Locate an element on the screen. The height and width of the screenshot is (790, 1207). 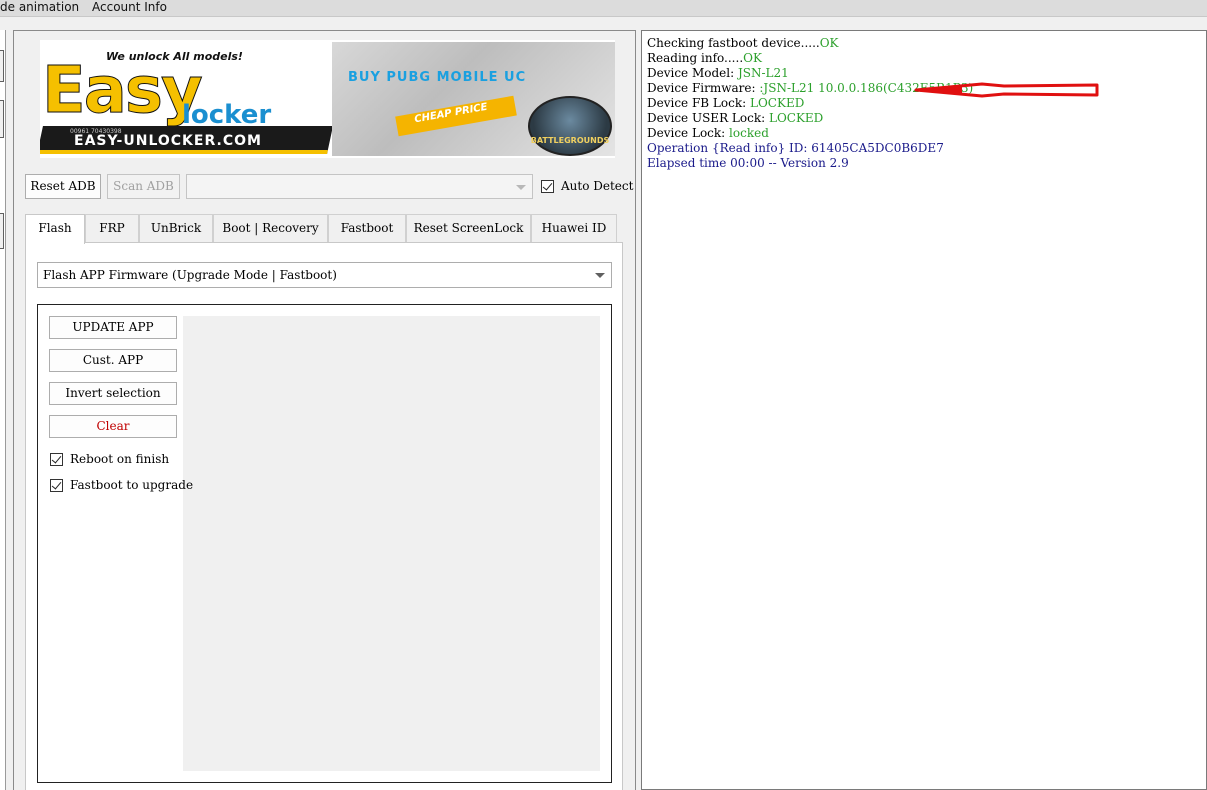
banner-brand-big: Easy is located at coordinates (123, 91).